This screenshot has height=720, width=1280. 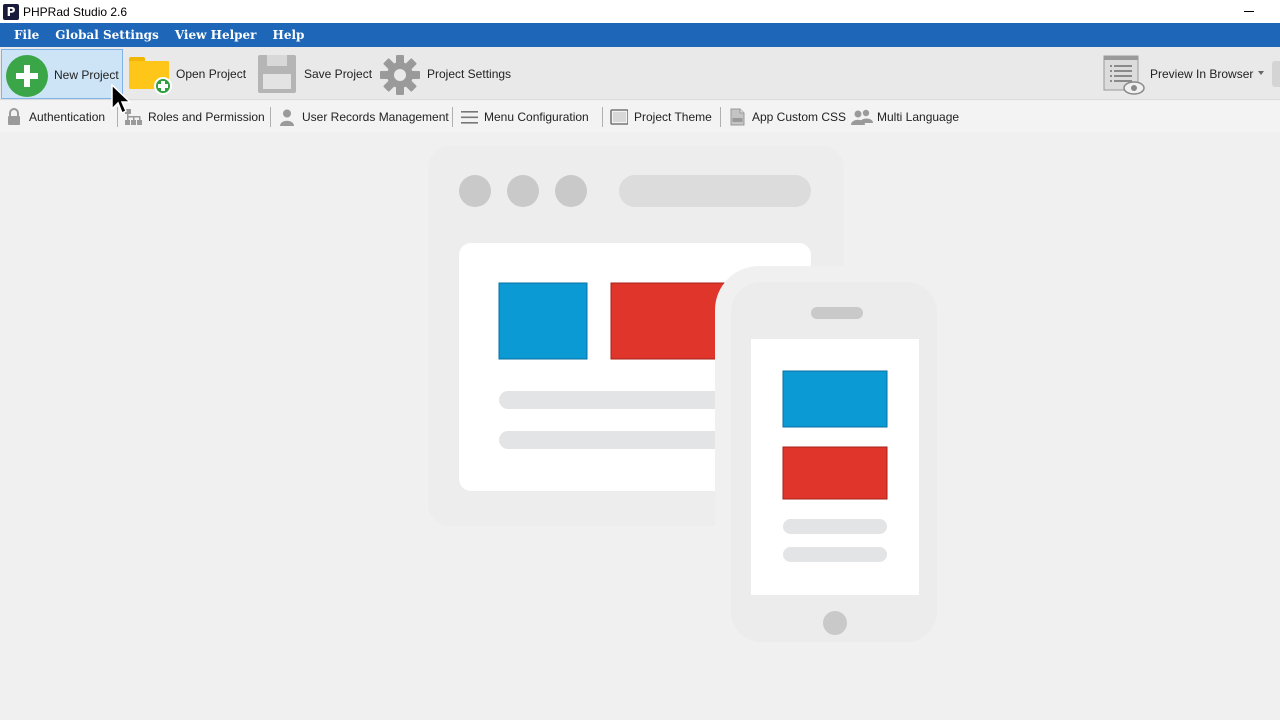 I want to click on address-bar-placeholder, so click(x=715, y=191).